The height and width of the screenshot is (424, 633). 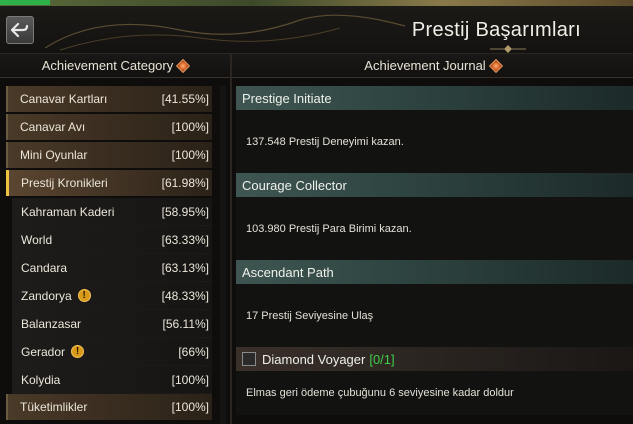 I want to click on category-percent: [61.98%], so click(x=185, y=183).